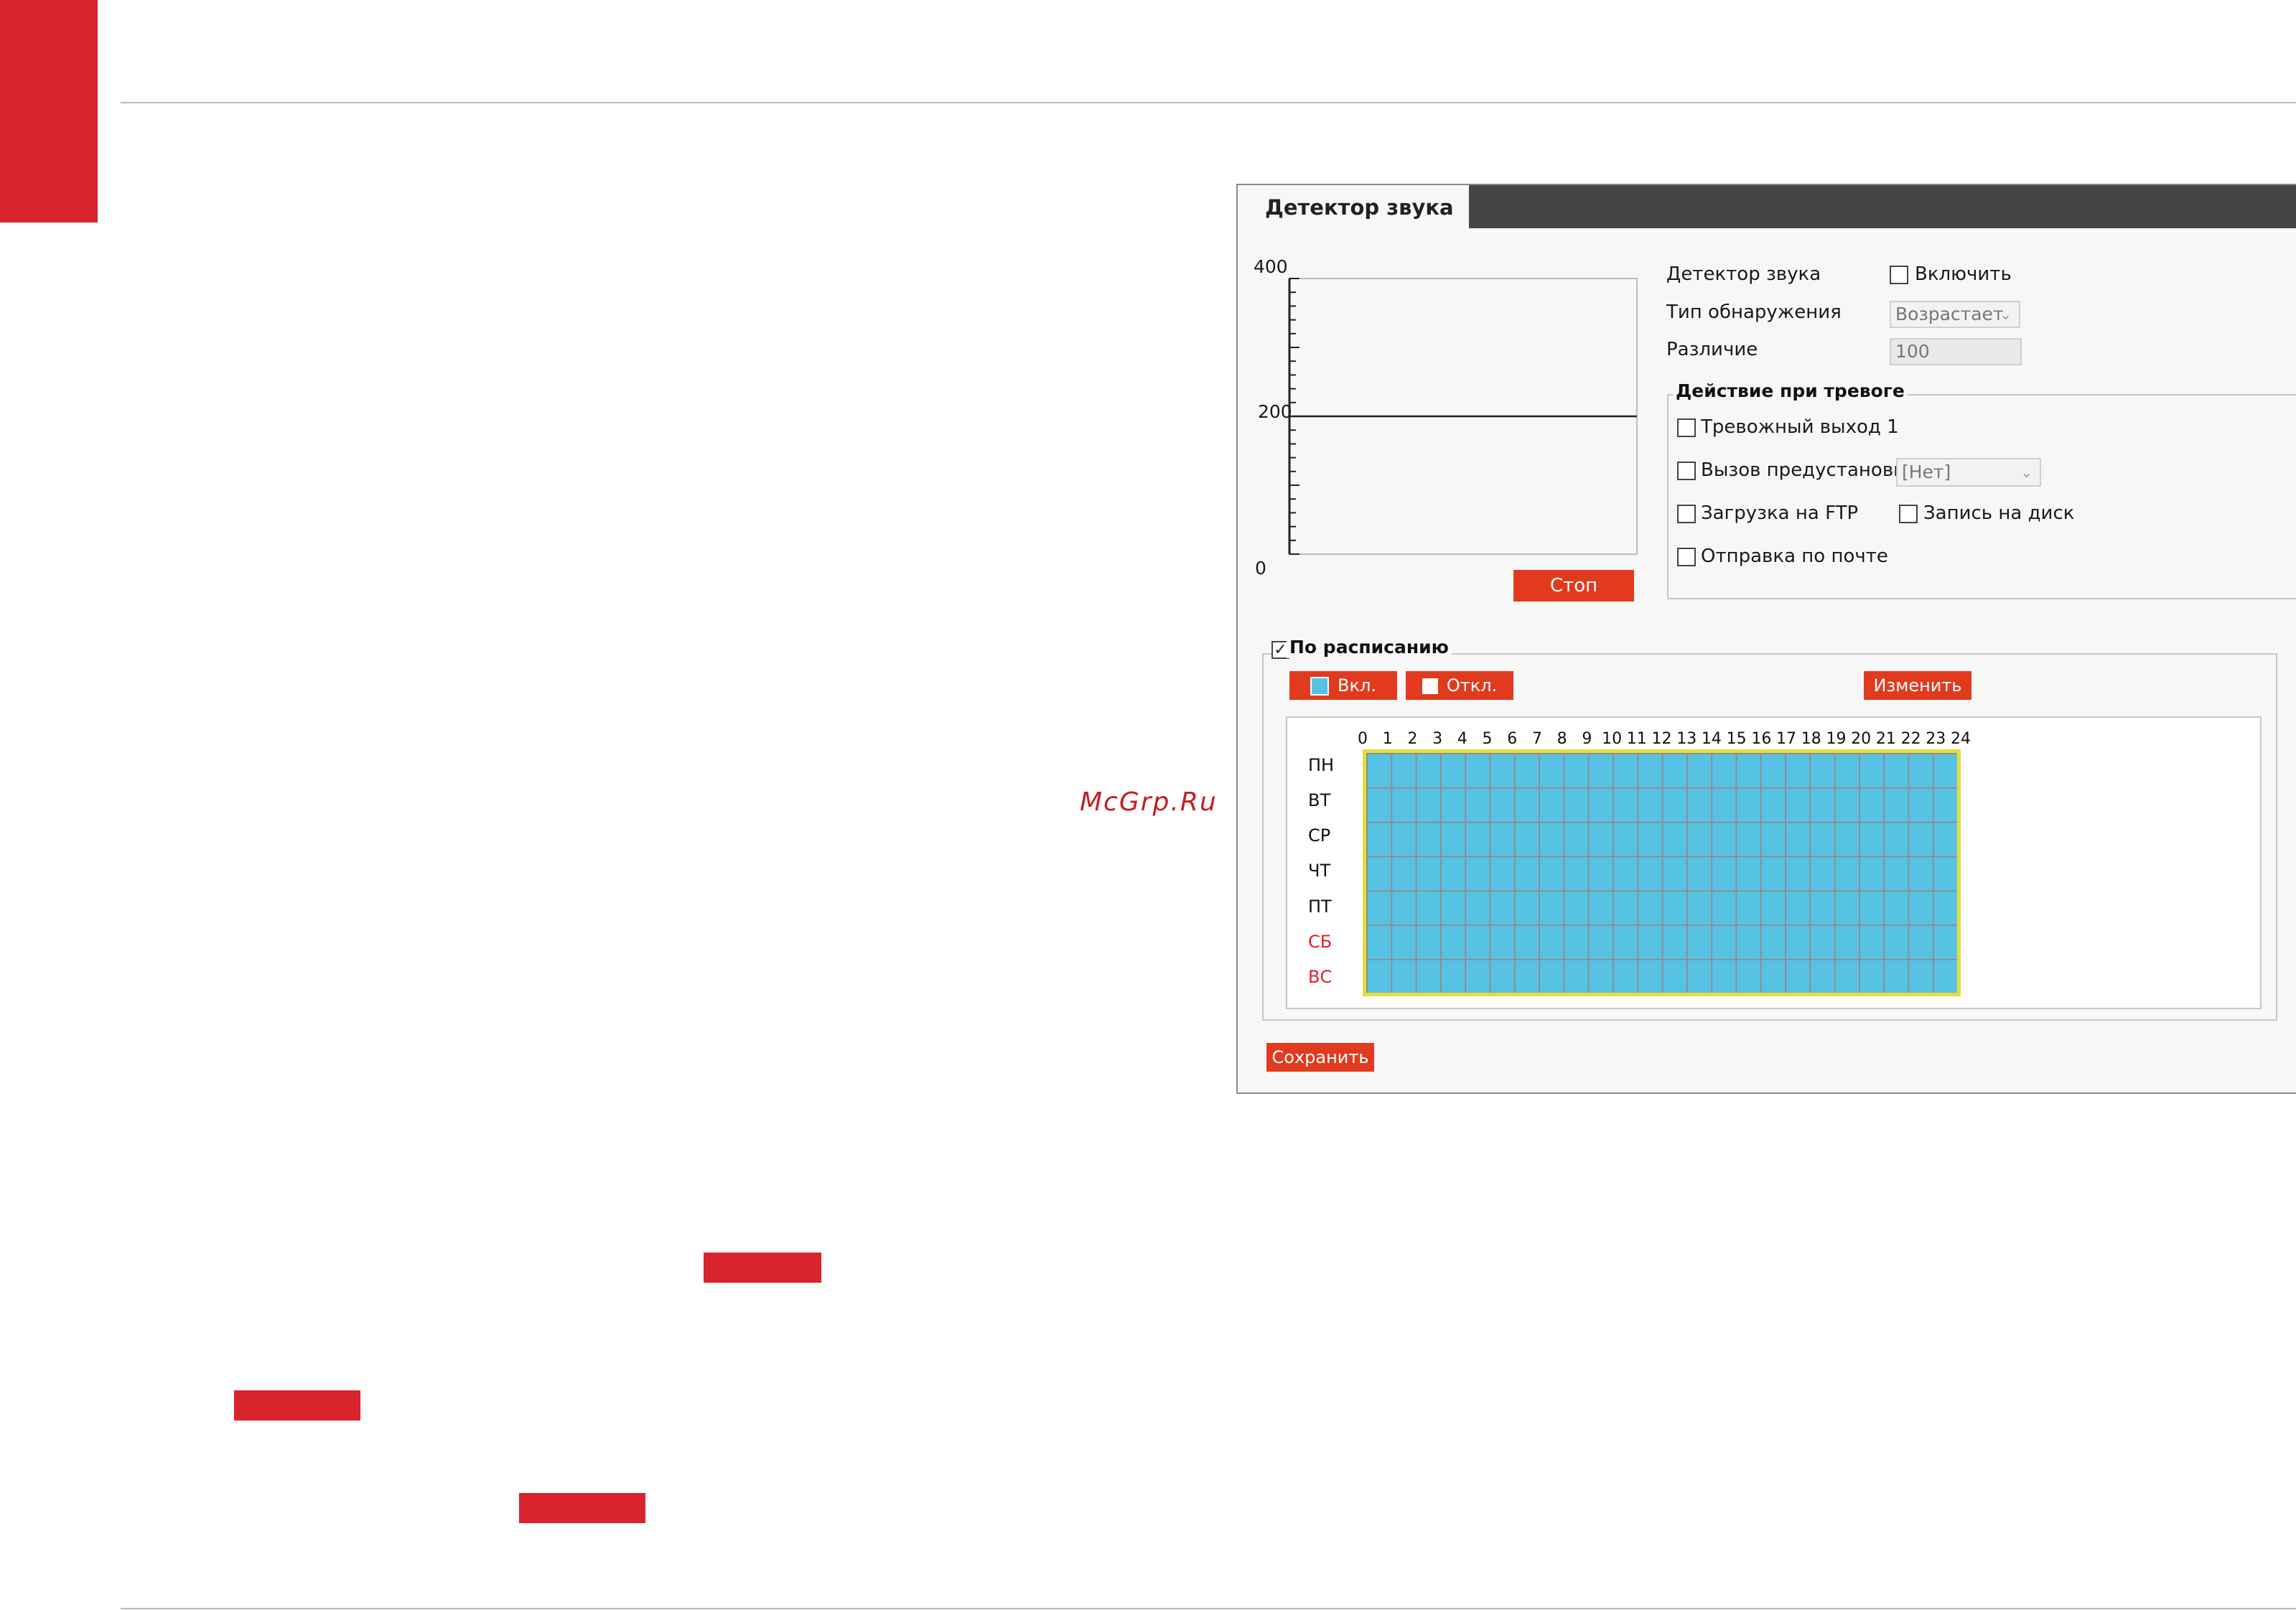  What do you see at coordinates (1780, 513) in the screenshot?
I see `ftp-upload-label: Загрузка на FTP` at bounding box center [1780, 513].